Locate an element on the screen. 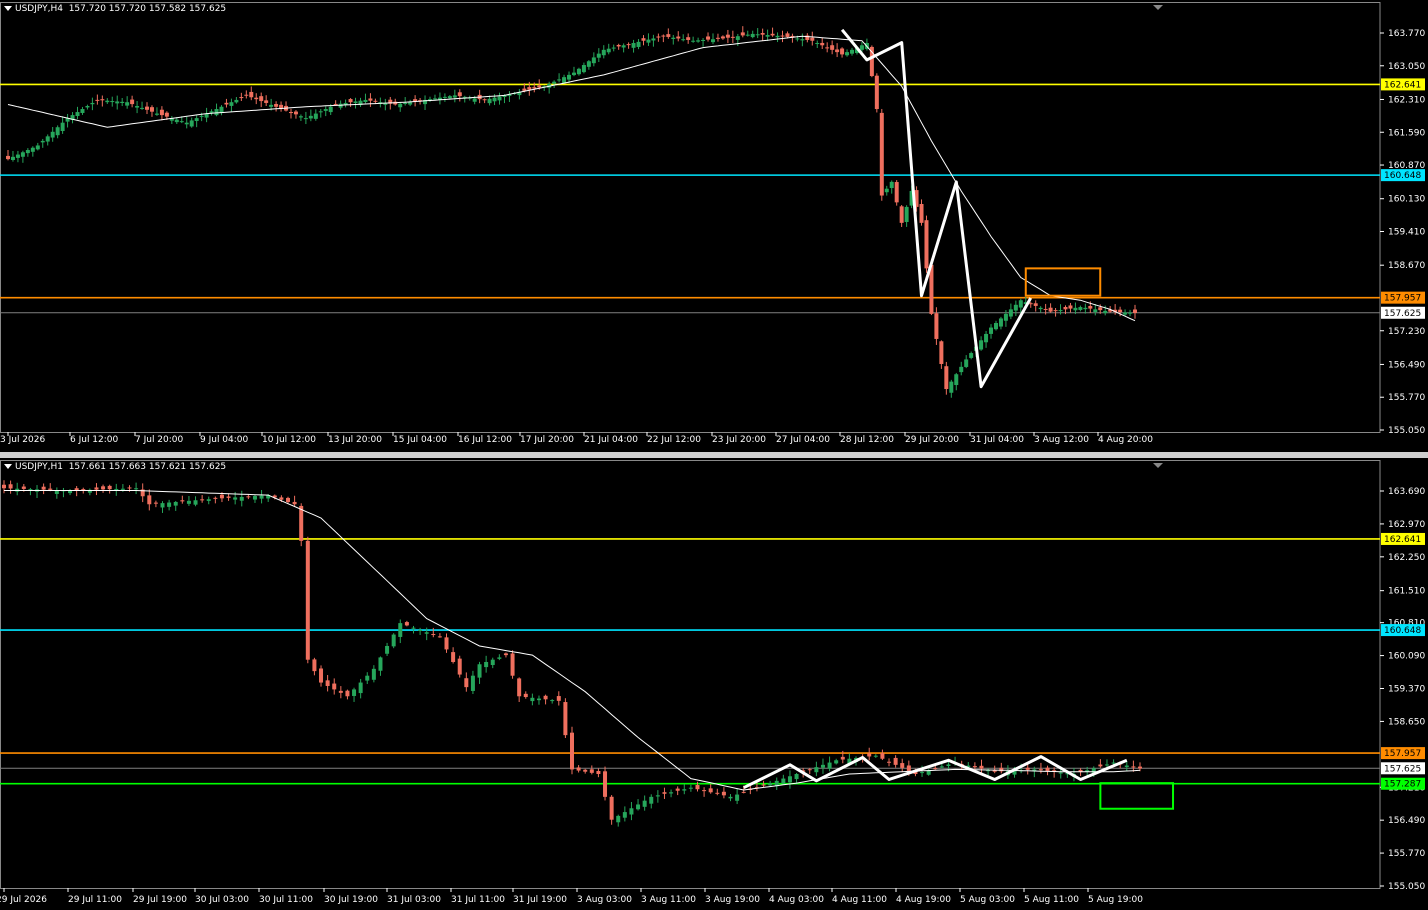 This screenshot has height=910, width=1428. x-tick-label: 29 Jul 19:00 is located at coordinates (160, 900).